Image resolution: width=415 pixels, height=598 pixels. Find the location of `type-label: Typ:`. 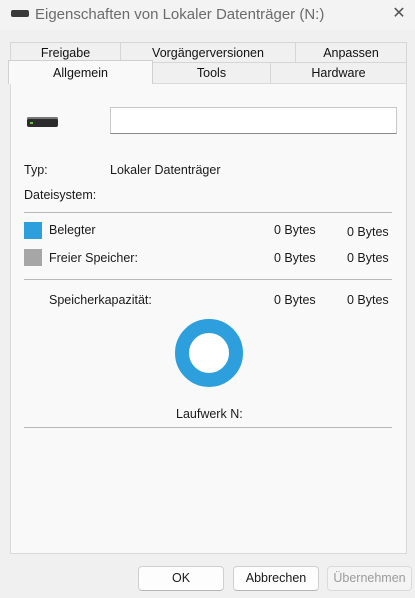

type-label: Typ: is located at coordinates (36, 170).